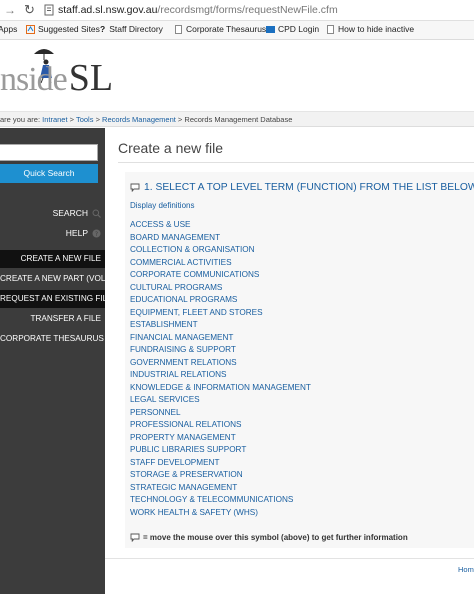  I want to click on term-link: ESTABLISHMENT, so click(220, 325).